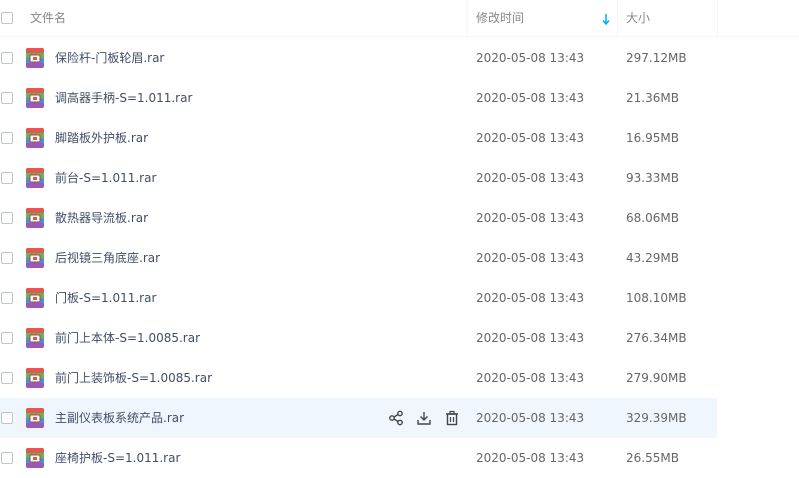 This screenshot has height=478, width=799. Describe the element at coordinates (452, 418) in the screenshot. I see `delete-icon` at that location.